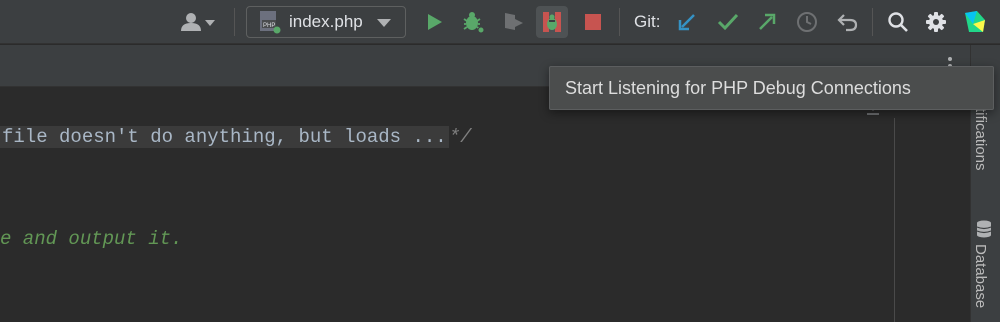 The width and height of the screenshot is (1000, 322). I want to click on debug-button, so click(473, 22).